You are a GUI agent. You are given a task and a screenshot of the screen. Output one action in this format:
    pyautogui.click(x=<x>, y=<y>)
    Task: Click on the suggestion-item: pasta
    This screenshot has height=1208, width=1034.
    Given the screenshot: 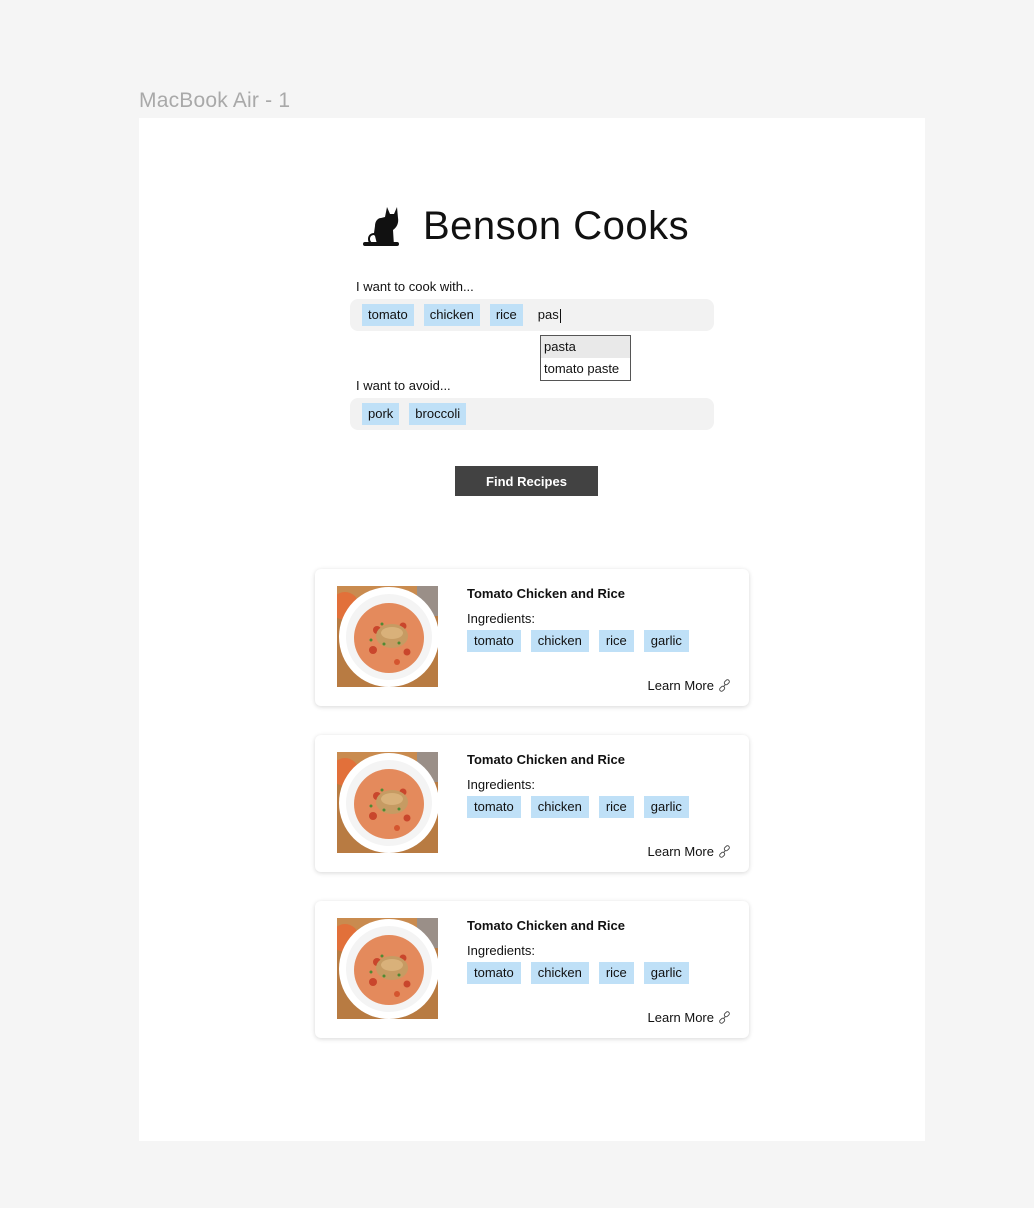 What is the action you would take?
    pyautogui.click(x=585, y=347)
    